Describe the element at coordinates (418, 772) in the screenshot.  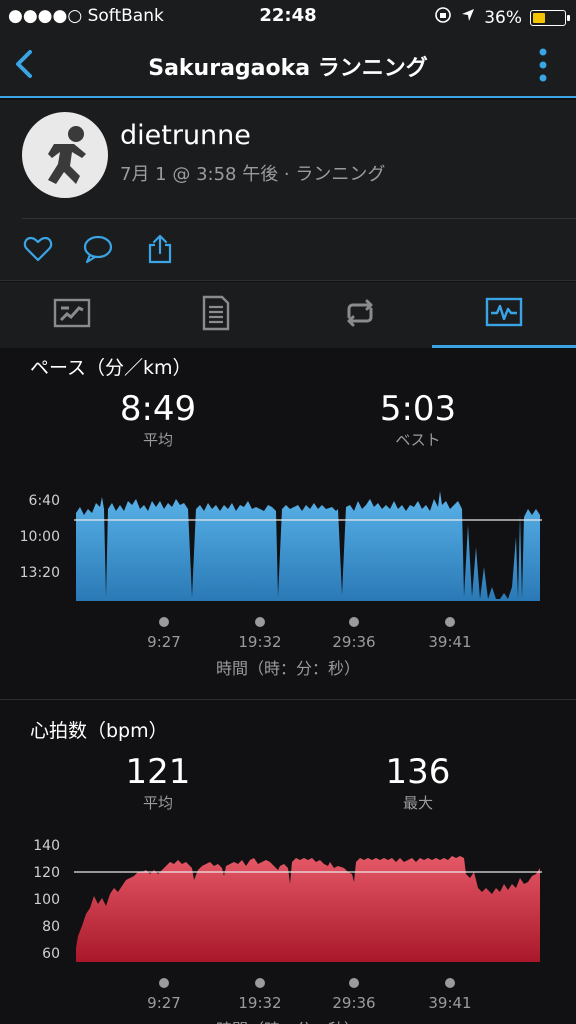
I see `hr-max-value: 136` at that location.